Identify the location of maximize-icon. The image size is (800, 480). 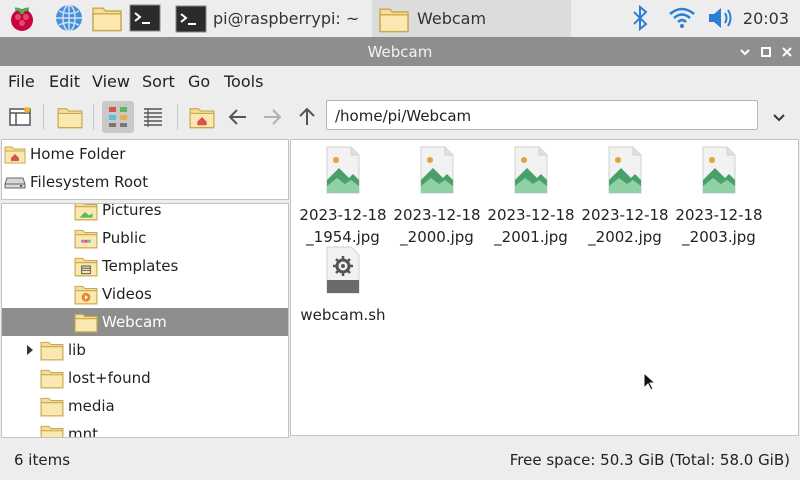
(766, 52).